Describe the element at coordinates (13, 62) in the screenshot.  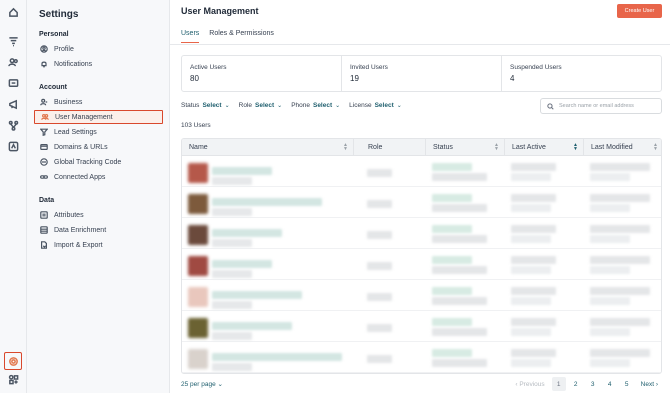
I see `contacts-icon` at that location.